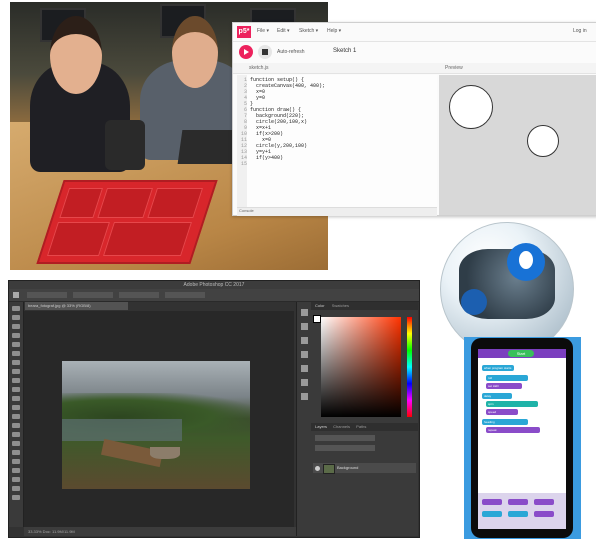 This screenshot has height=539, width=596. I want to click on sphero-robot-photo, so click(507, 289).